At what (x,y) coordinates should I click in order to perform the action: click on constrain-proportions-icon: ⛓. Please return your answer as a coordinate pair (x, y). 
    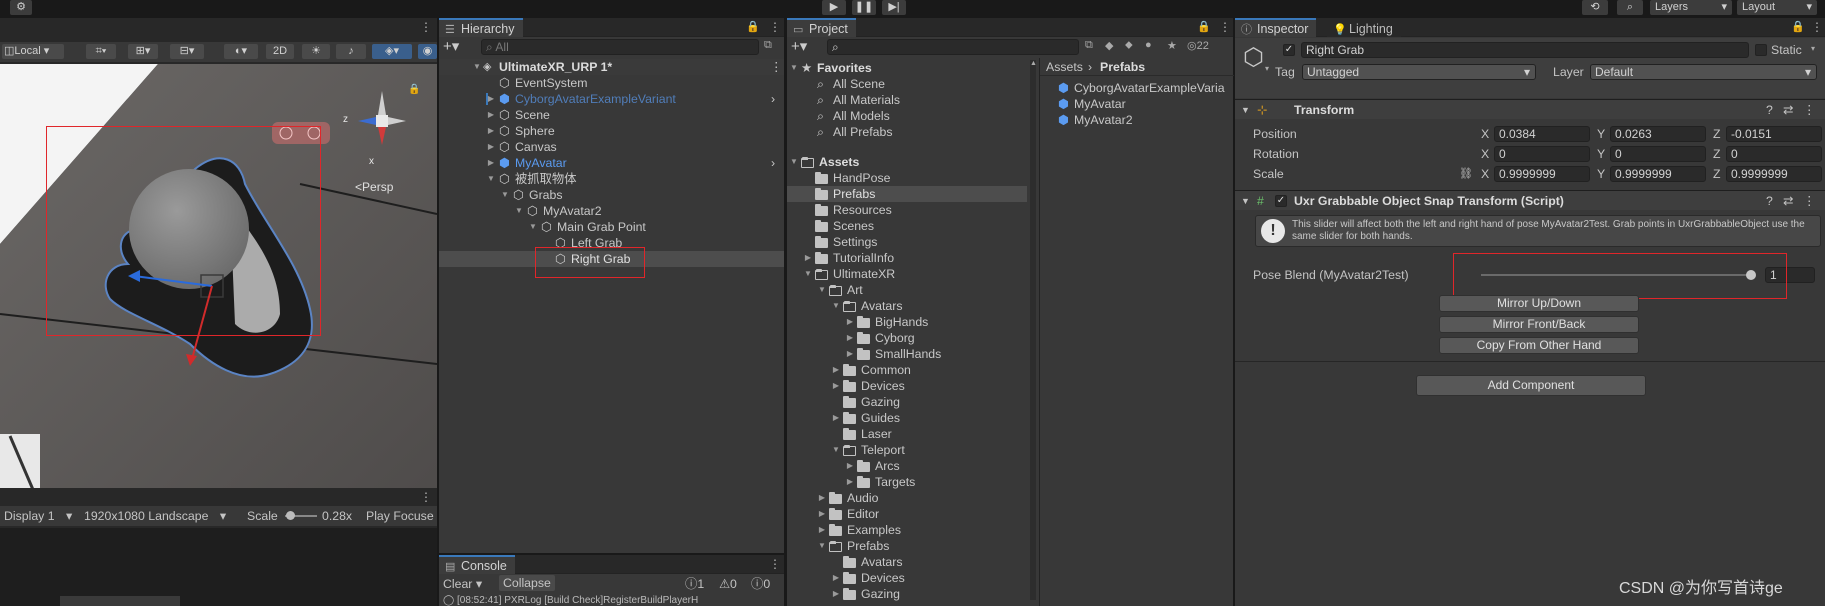
    Looking at the image, I should click on (1466, 174).